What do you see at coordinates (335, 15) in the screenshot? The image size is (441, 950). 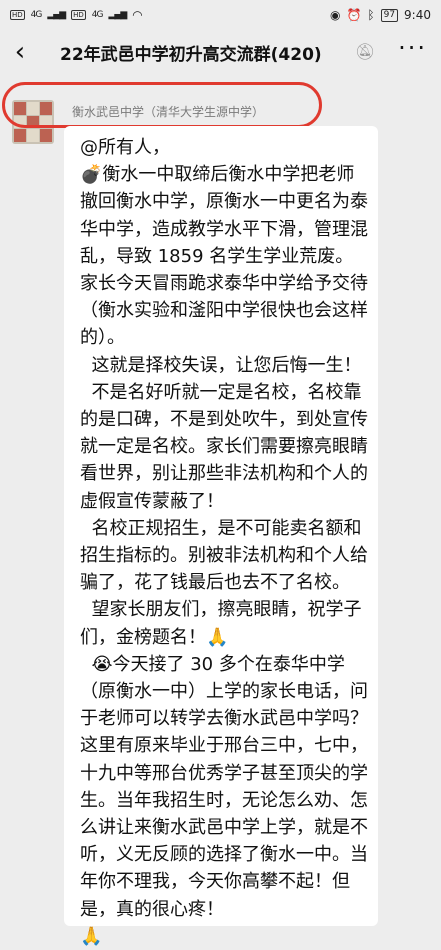 I see `eye-icon: ◉` at bounding box center [335, 15].